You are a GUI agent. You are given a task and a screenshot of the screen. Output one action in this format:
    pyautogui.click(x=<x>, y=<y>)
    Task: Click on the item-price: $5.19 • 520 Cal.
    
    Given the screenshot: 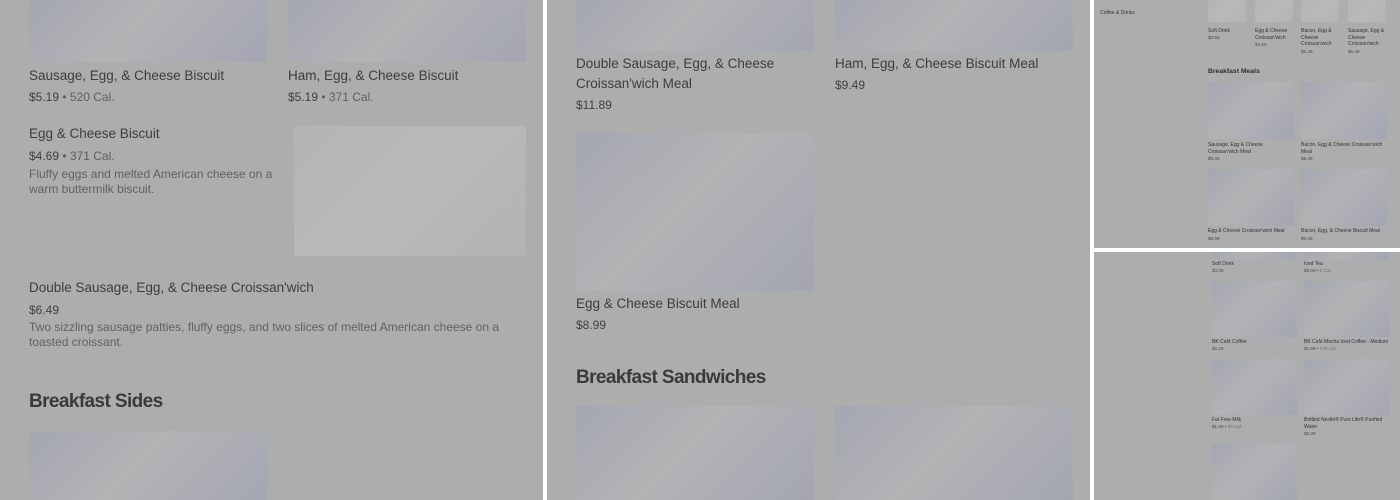 What is the action you would take?
    pyautogui.click(x=72, y=97)
    